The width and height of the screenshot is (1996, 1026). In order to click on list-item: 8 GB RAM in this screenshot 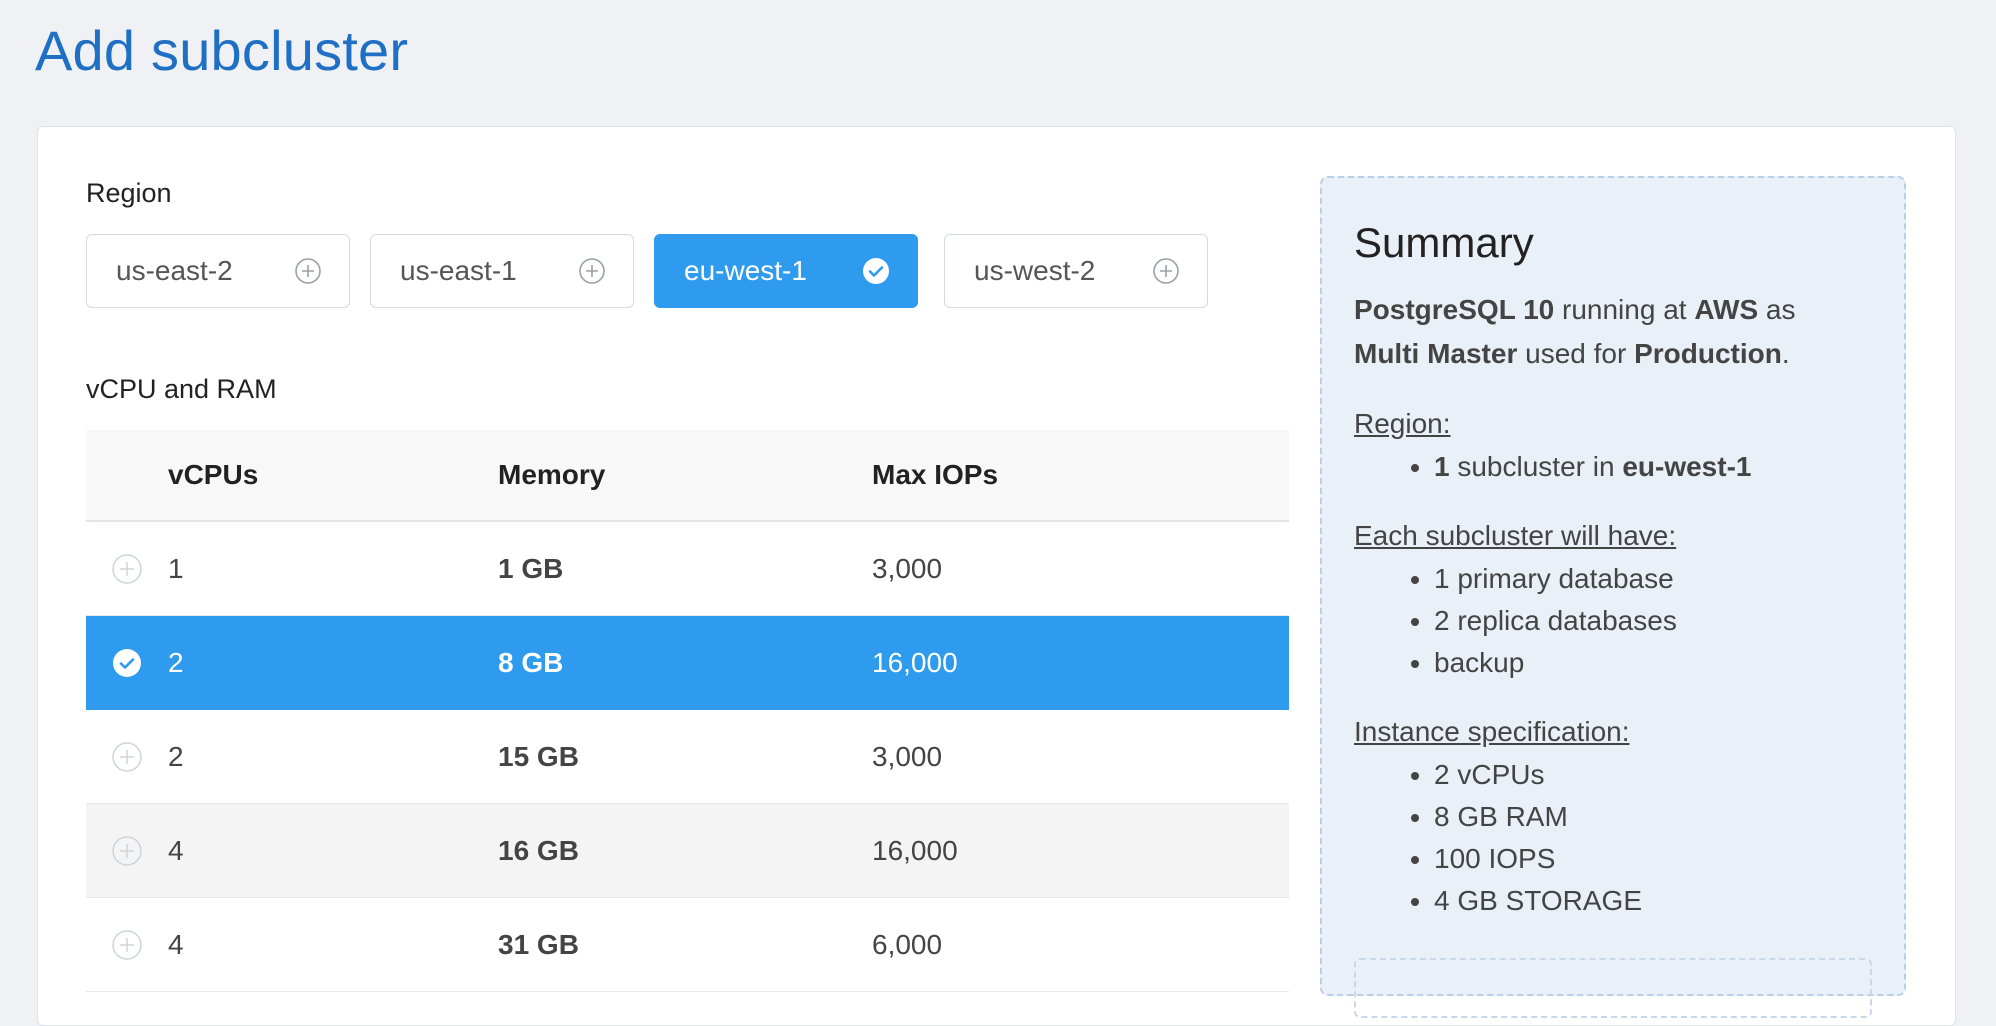, I will do `click(1653, 817)`.